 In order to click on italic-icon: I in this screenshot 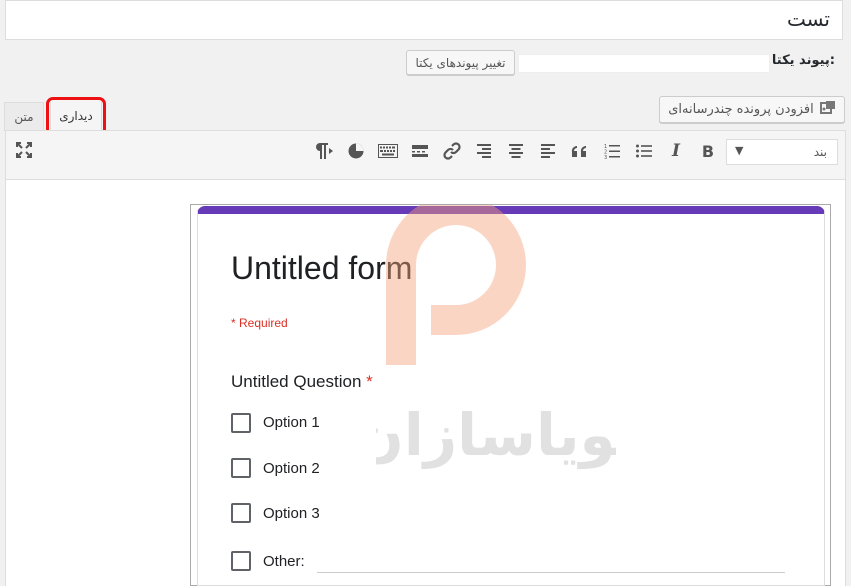, I will do `click(676, 151)`.